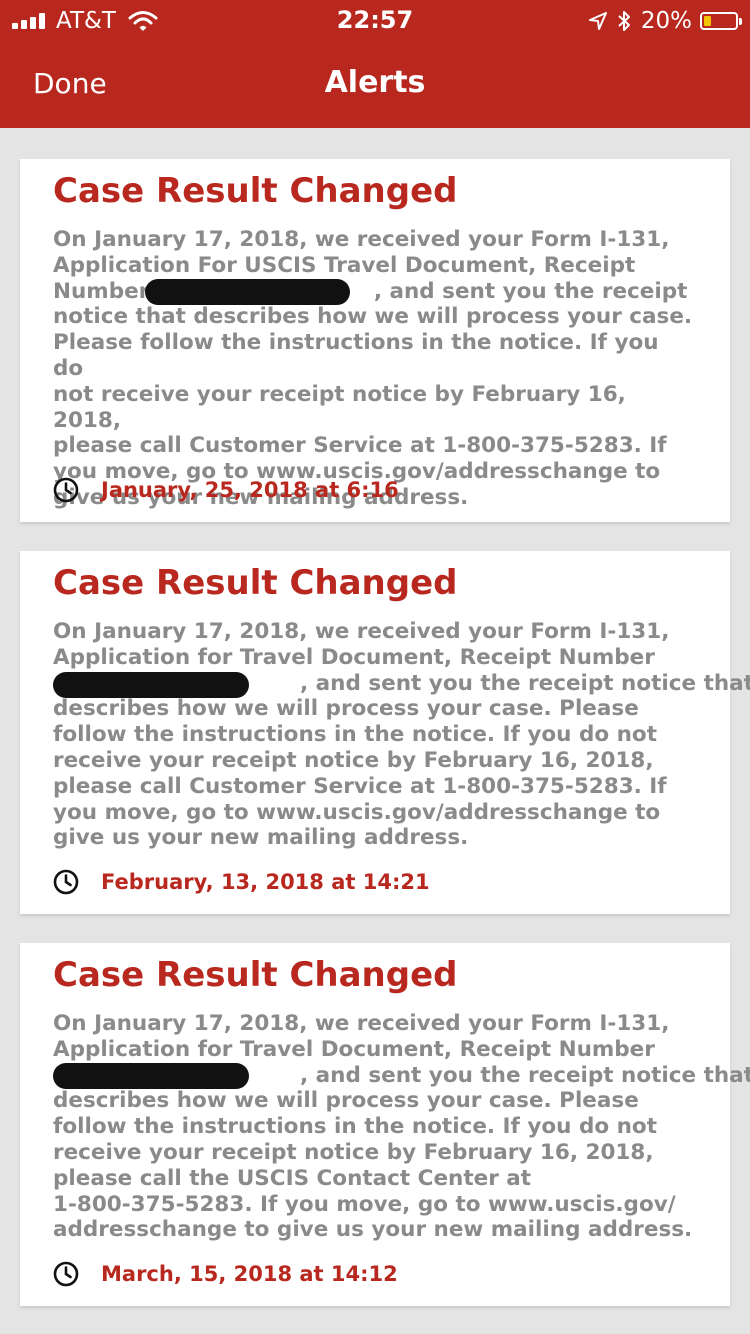  Describe the element at coordinates (624, 21) in the screenshot. I see `bluetooth-icon` at that location.